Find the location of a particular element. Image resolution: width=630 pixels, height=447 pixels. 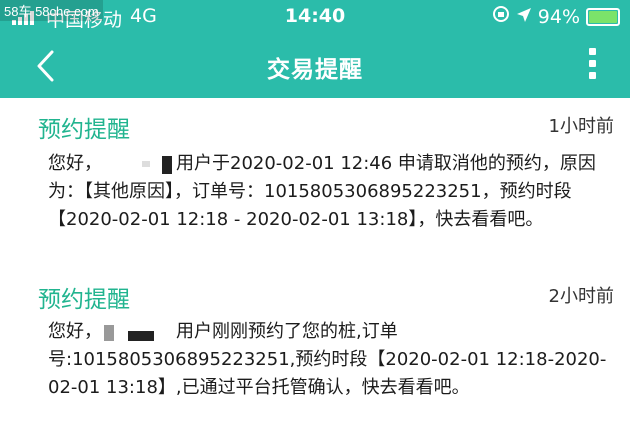

rotation-lock-icon is located at coordinates (501, 16).